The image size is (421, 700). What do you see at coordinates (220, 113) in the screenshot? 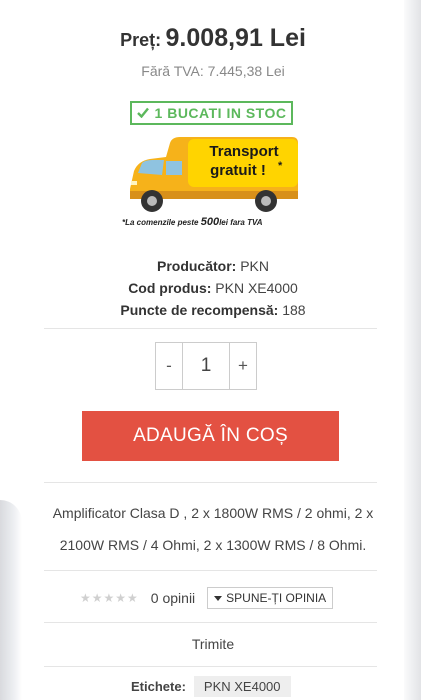
I see `stock-text: 1 BUCATI IN STOC` at bounding box center [220, 113].